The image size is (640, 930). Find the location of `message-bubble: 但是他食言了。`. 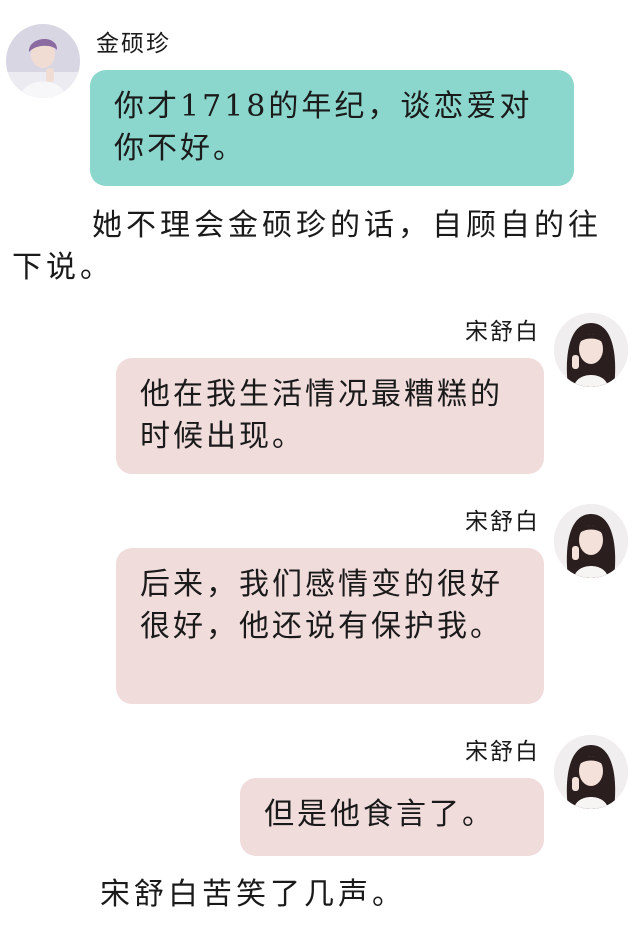

message-bubble: 但是他食言了。 is located at coordinates (392, 817).